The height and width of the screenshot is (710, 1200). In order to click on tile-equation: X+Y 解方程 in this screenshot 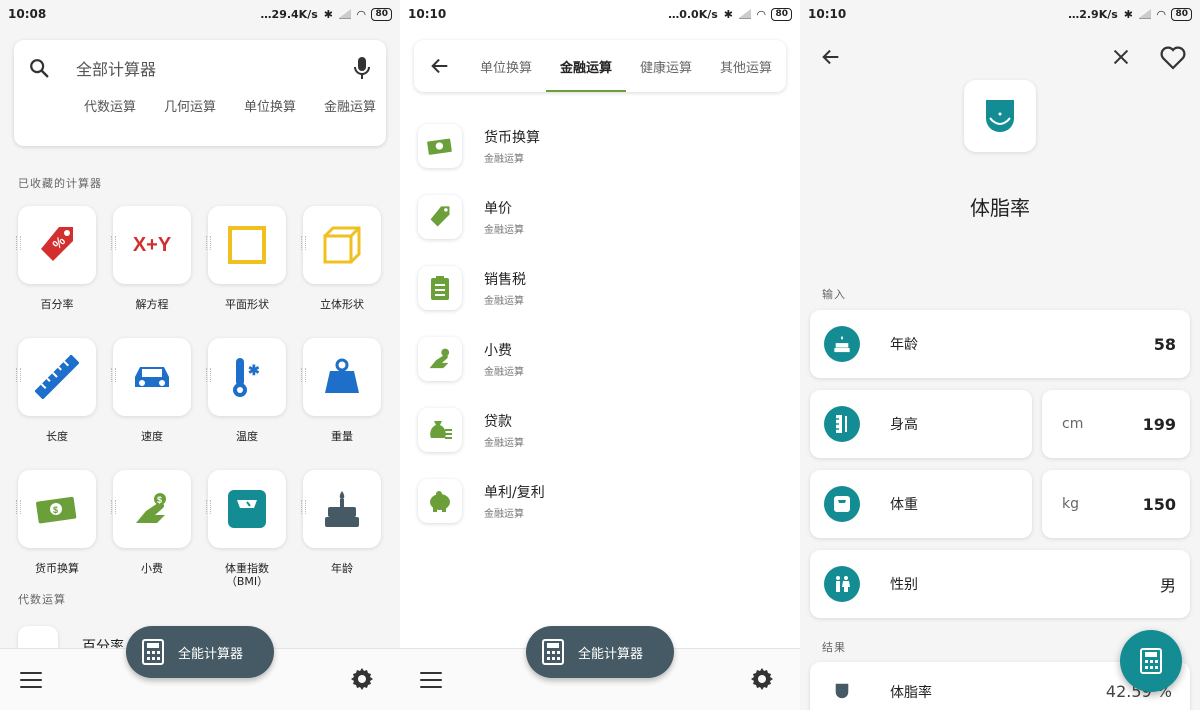, I will do `click(151, 265)`.